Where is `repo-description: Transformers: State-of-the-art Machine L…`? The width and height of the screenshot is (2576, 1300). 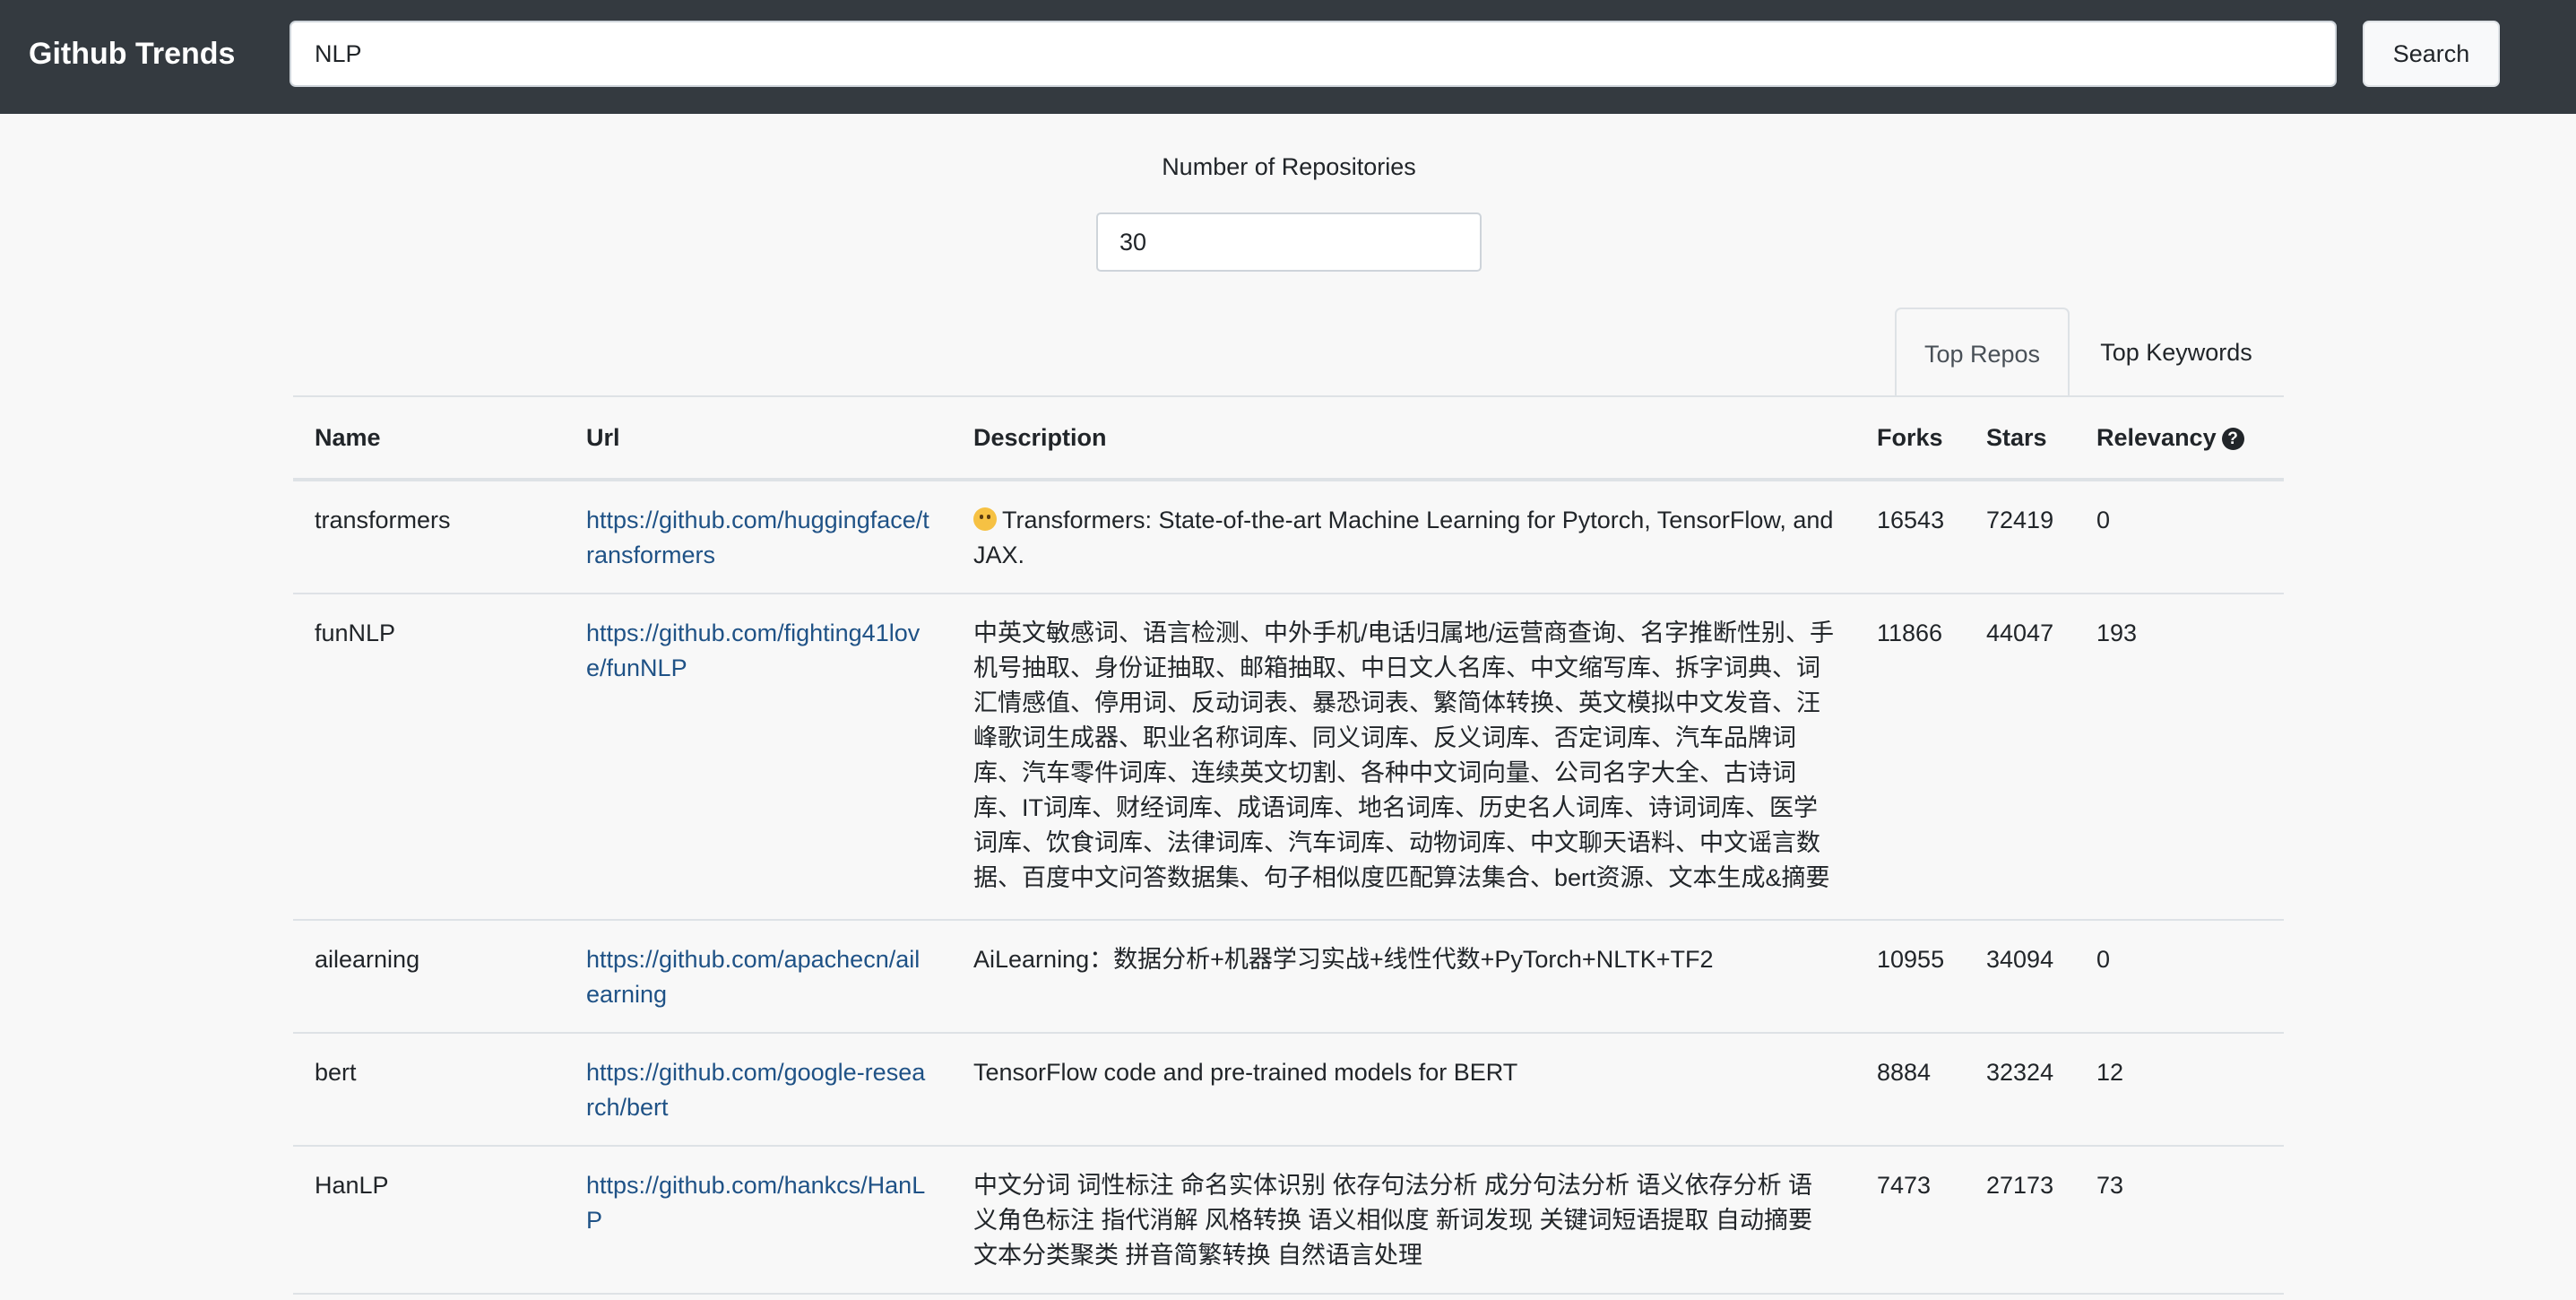 repo-description: Transformers: State-of-the-art Machine L… is located at coordinates (1403, 537).